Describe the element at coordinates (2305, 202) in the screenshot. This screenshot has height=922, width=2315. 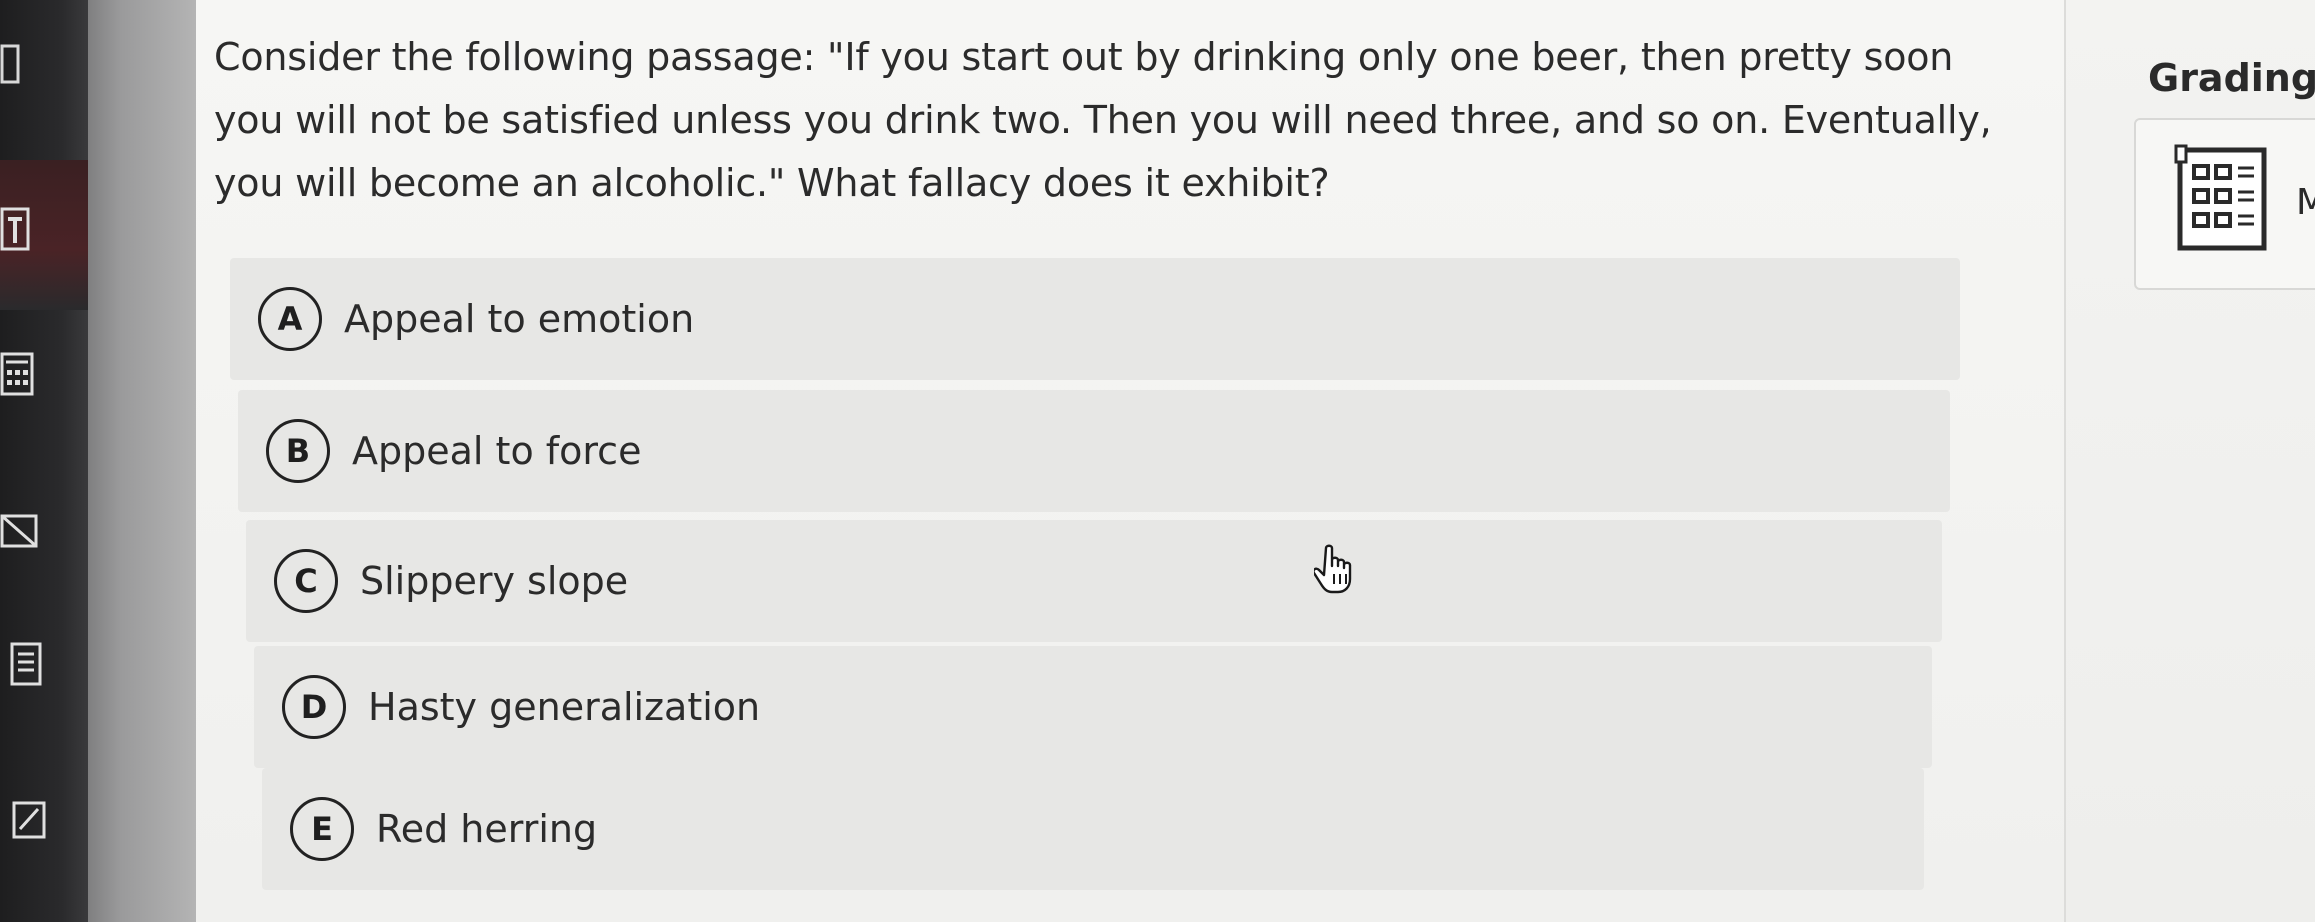
I see `grading-card-text: M` at that location.